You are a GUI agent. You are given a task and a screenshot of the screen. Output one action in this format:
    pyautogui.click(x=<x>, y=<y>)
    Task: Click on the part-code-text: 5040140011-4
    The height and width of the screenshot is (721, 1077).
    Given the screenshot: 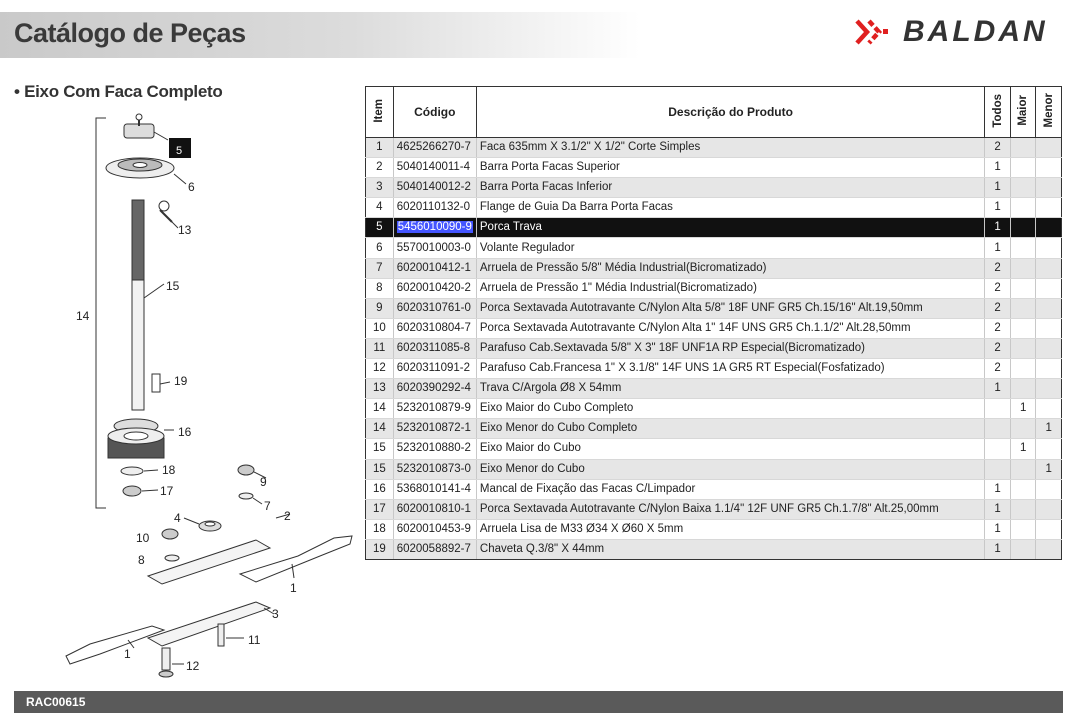 What is the action you would take?
    pyautogui.click(x=433, y=167)
    